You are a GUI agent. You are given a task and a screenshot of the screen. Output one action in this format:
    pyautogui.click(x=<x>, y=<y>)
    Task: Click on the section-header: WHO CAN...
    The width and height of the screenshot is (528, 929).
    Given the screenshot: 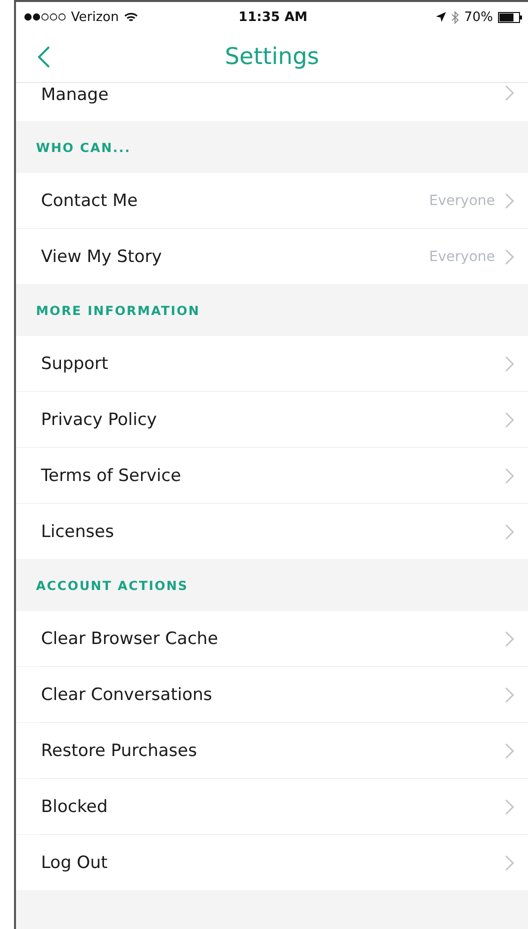 What is the action you would take?
    pyautogui.click(x=83, y=147)
    